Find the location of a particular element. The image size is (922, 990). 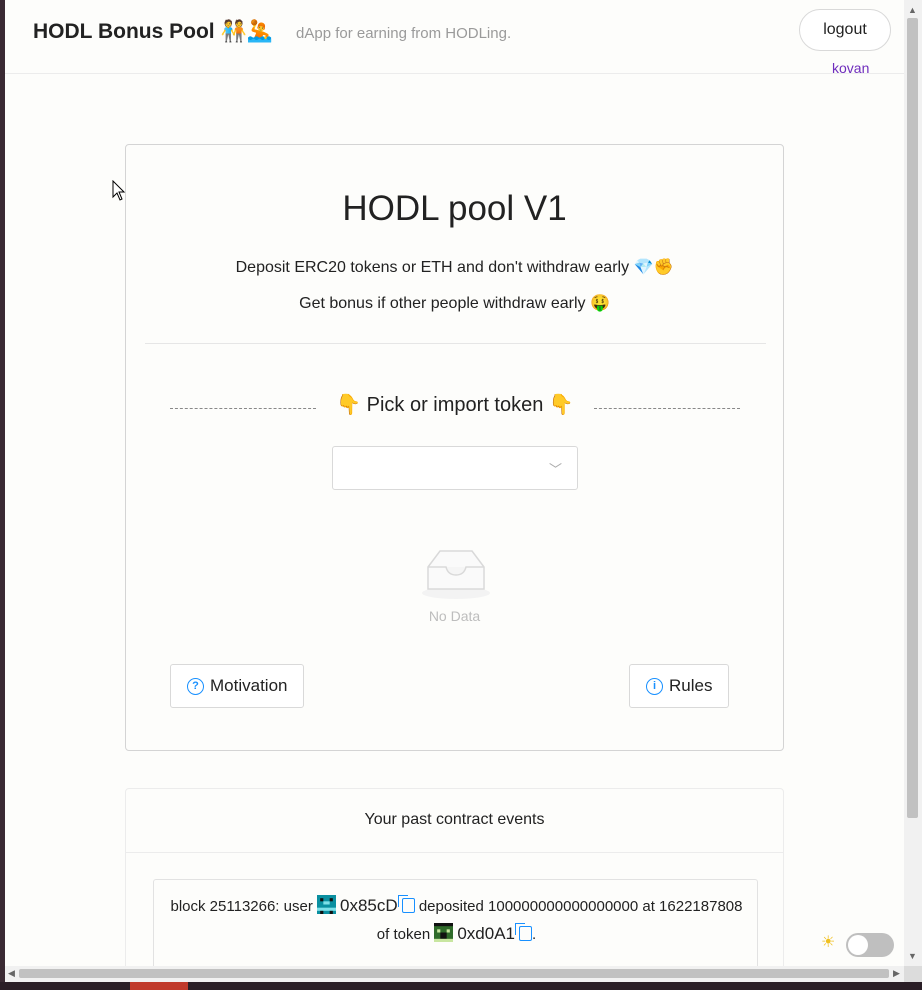

dashed-divider-left is located at coordinates (243, 408).